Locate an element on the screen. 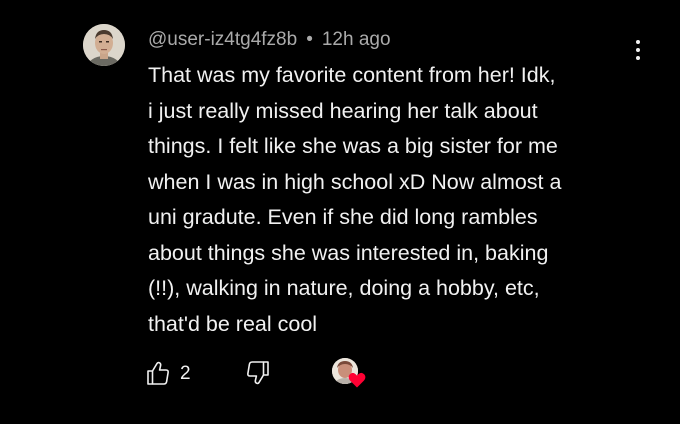  like-button is located at coordinates (158, 374).